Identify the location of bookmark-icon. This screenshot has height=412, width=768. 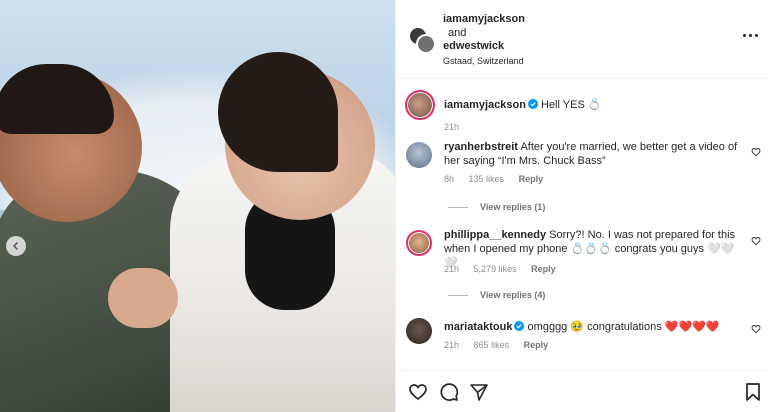
(753, 392).